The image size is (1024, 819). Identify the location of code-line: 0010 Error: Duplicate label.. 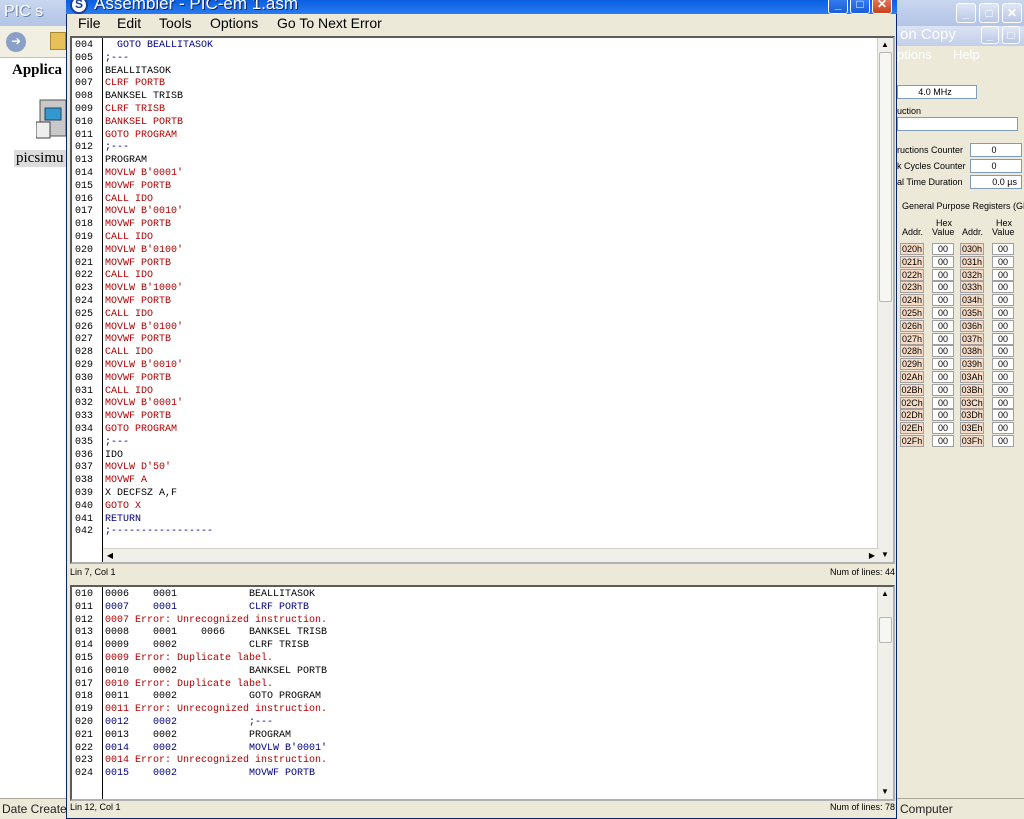
(189, 685).